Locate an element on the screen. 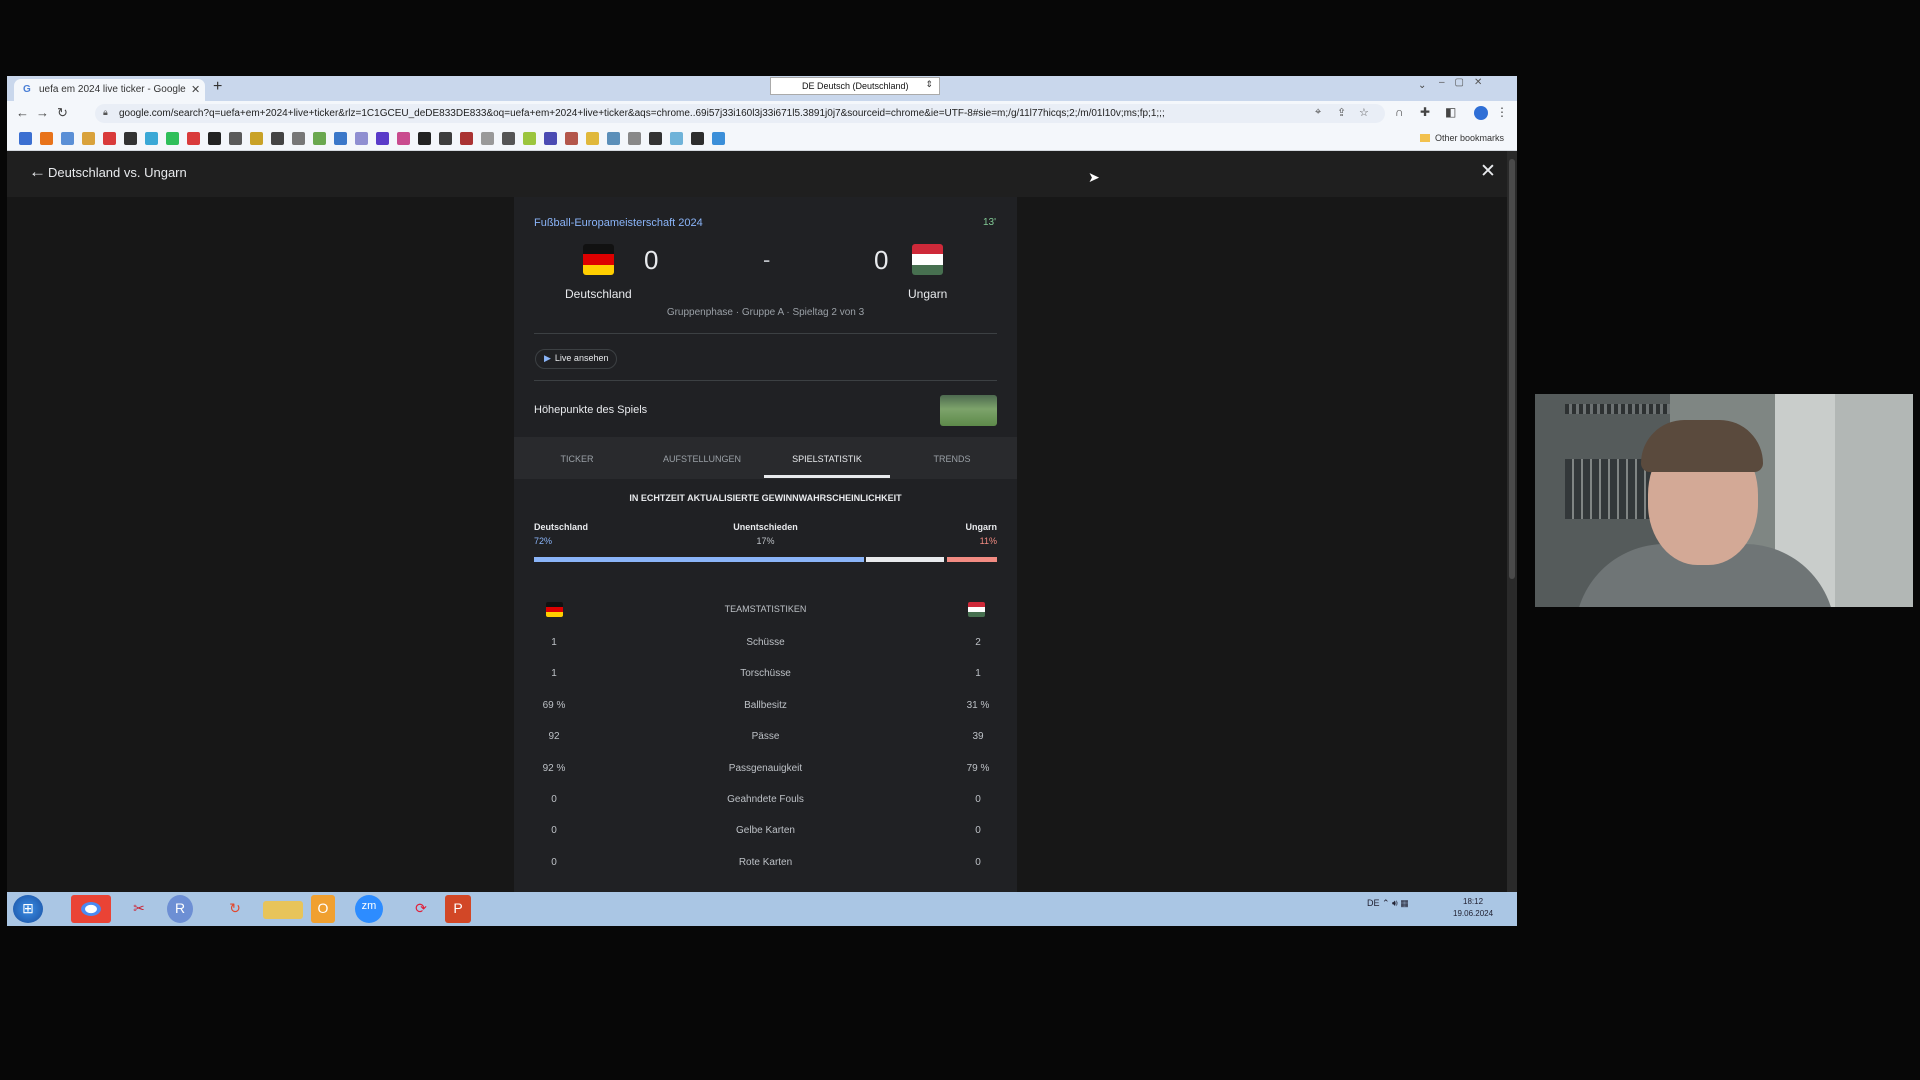  google-favicon-icon: G is located at coordinates (27, 89).